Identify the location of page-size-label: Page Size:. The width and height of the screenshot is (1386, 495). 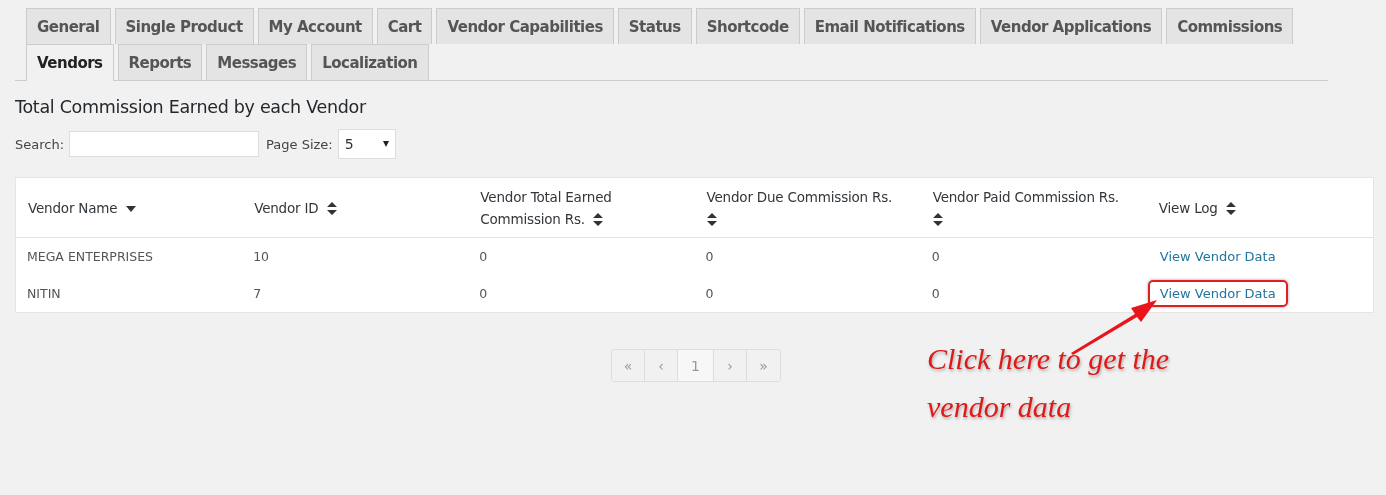
(299, 144).